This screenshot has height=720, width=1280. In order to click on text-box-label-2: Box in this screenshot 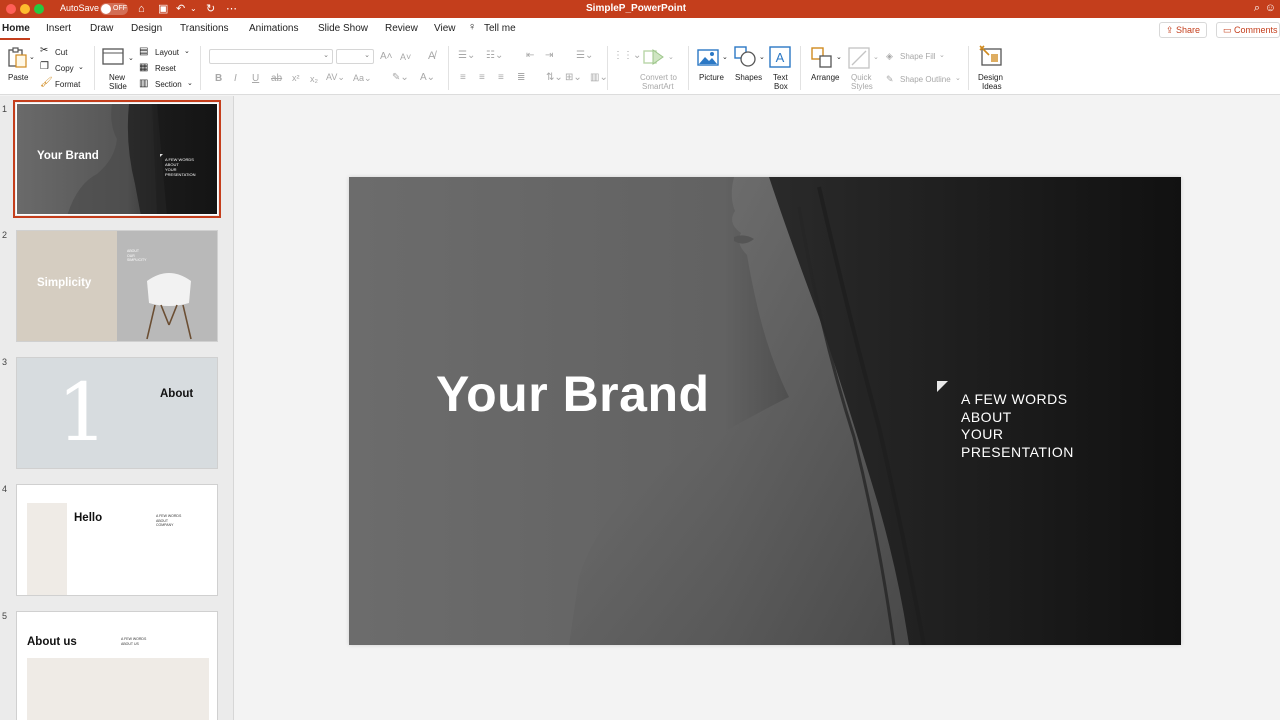, I will do `click(781, 86)`.